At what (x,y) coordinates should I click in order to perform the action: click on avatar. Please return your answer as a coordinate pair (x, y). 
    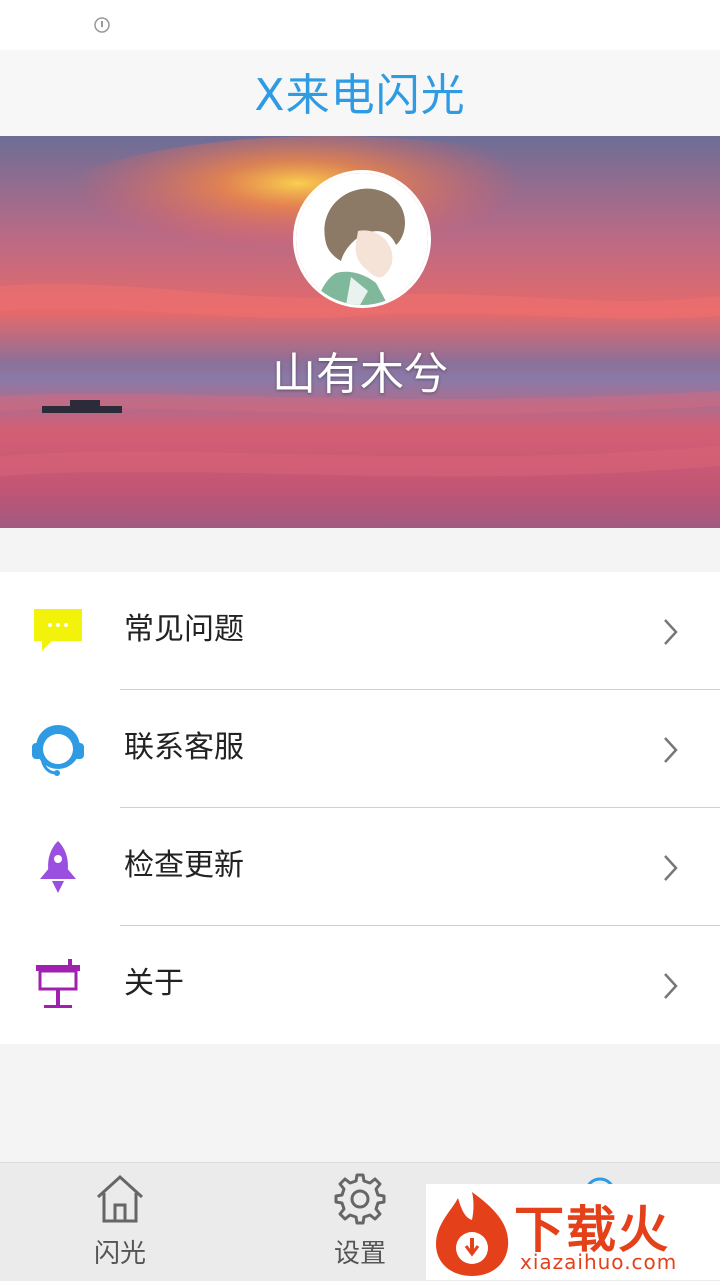
    Looking at the image, I should click on (362, 239).